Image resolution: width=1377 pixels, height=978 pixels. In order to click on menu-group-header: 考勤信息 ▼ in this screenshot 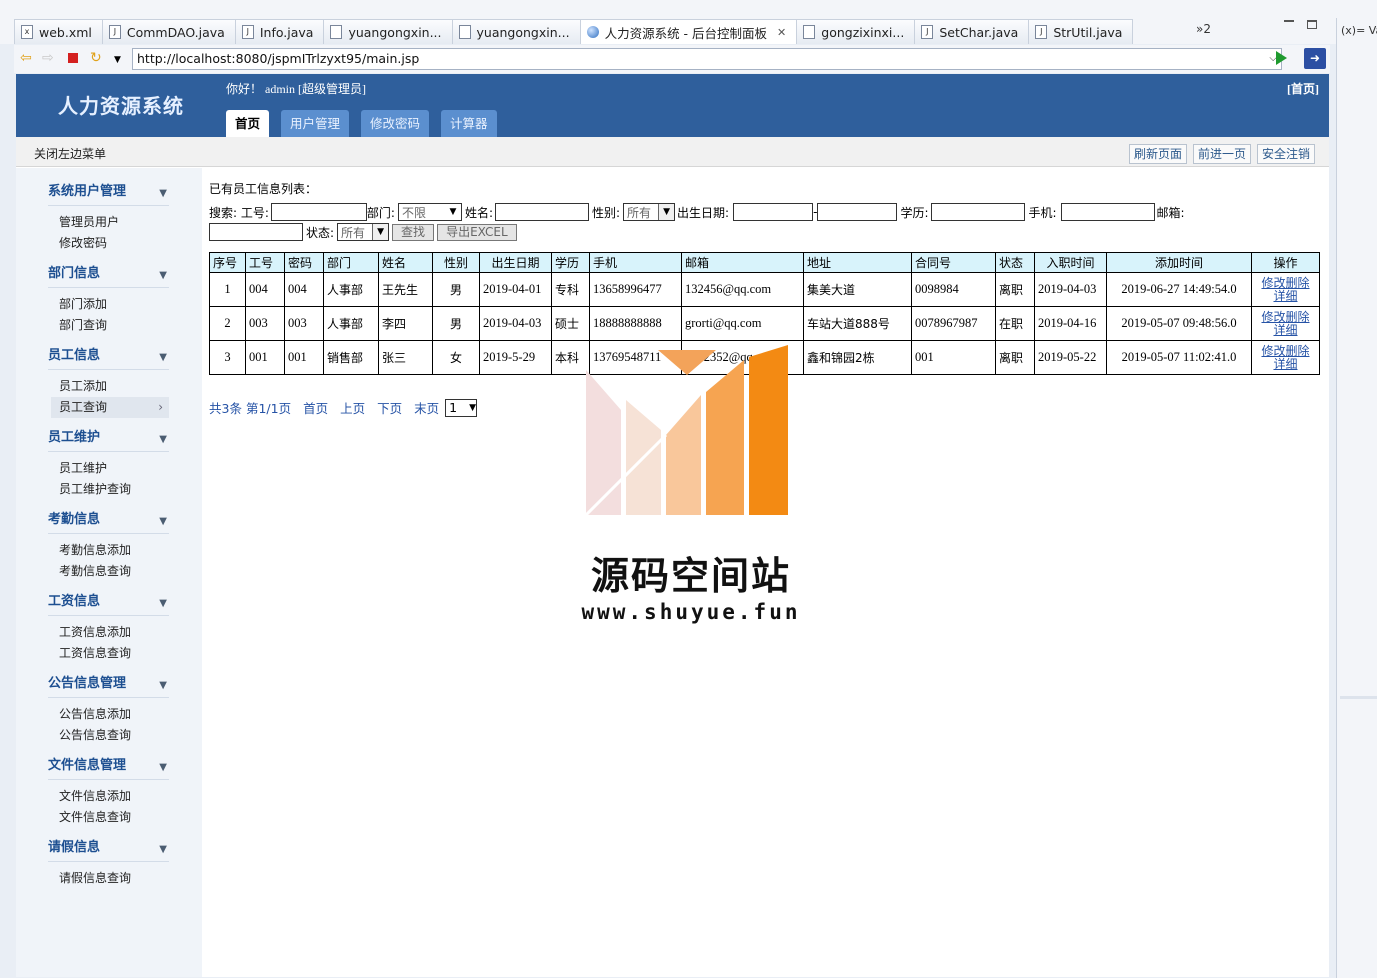, I will do `click(108, 522)`.